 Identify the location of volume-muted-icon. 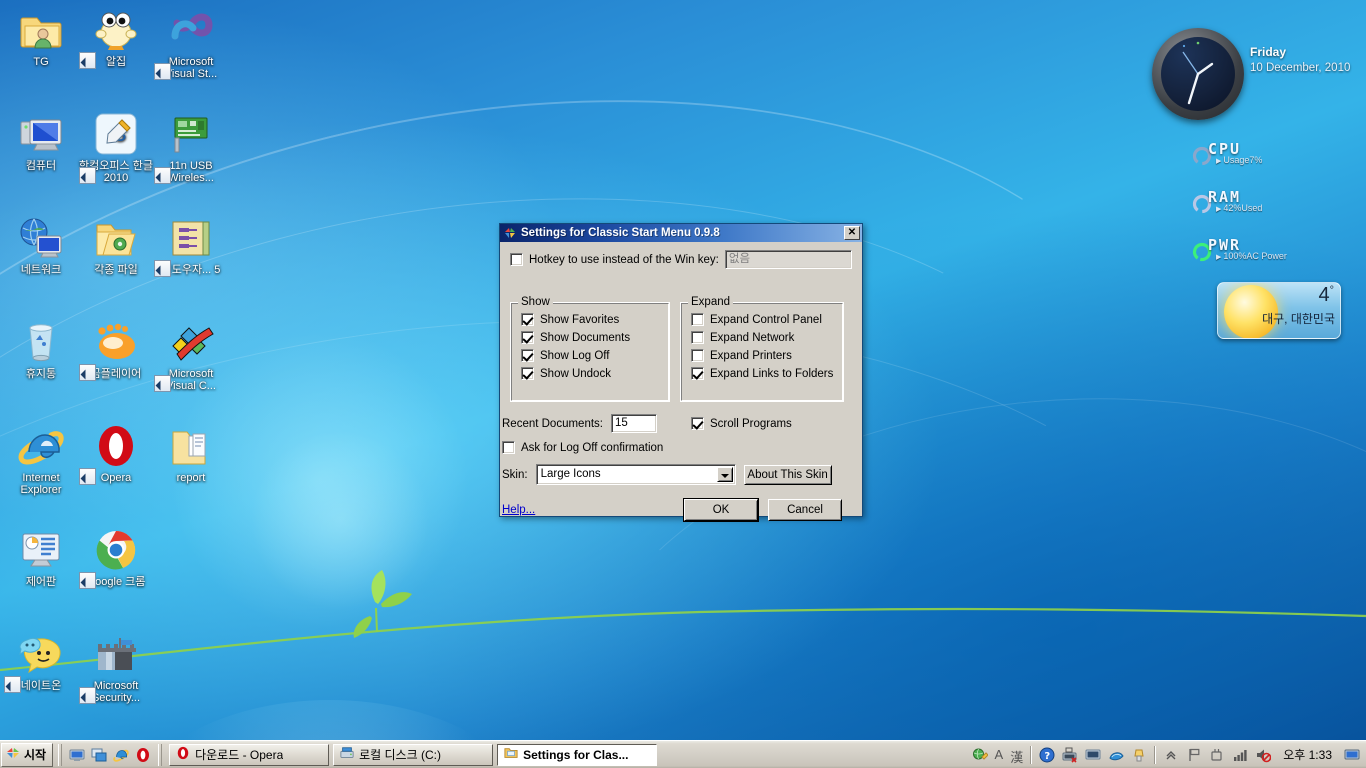
(1263, 755).